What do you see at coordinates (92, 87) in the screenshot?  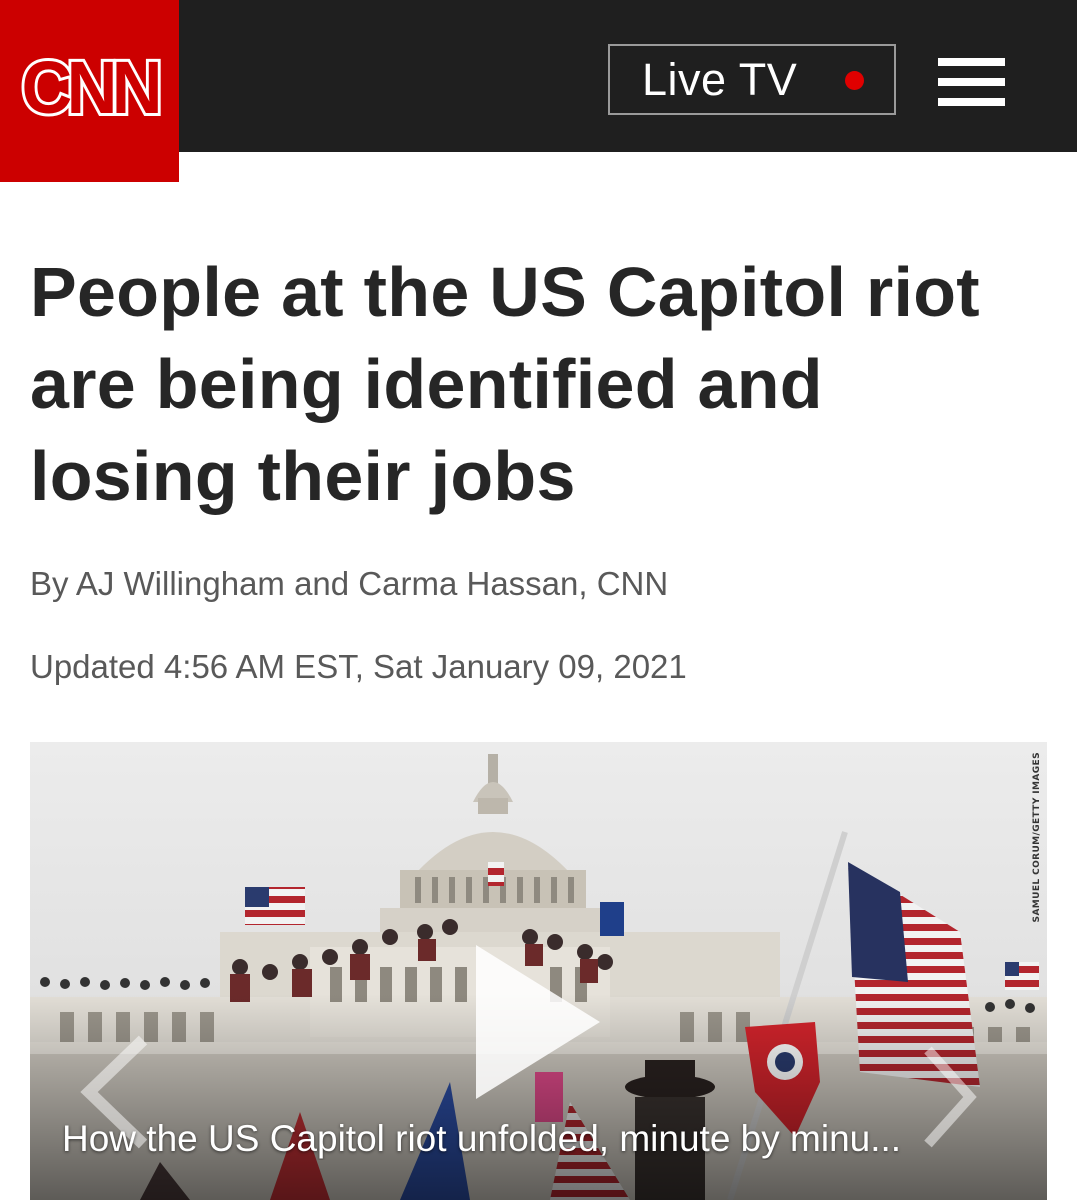 I see `logo-text: CNN` at bounding box center [92, 87].